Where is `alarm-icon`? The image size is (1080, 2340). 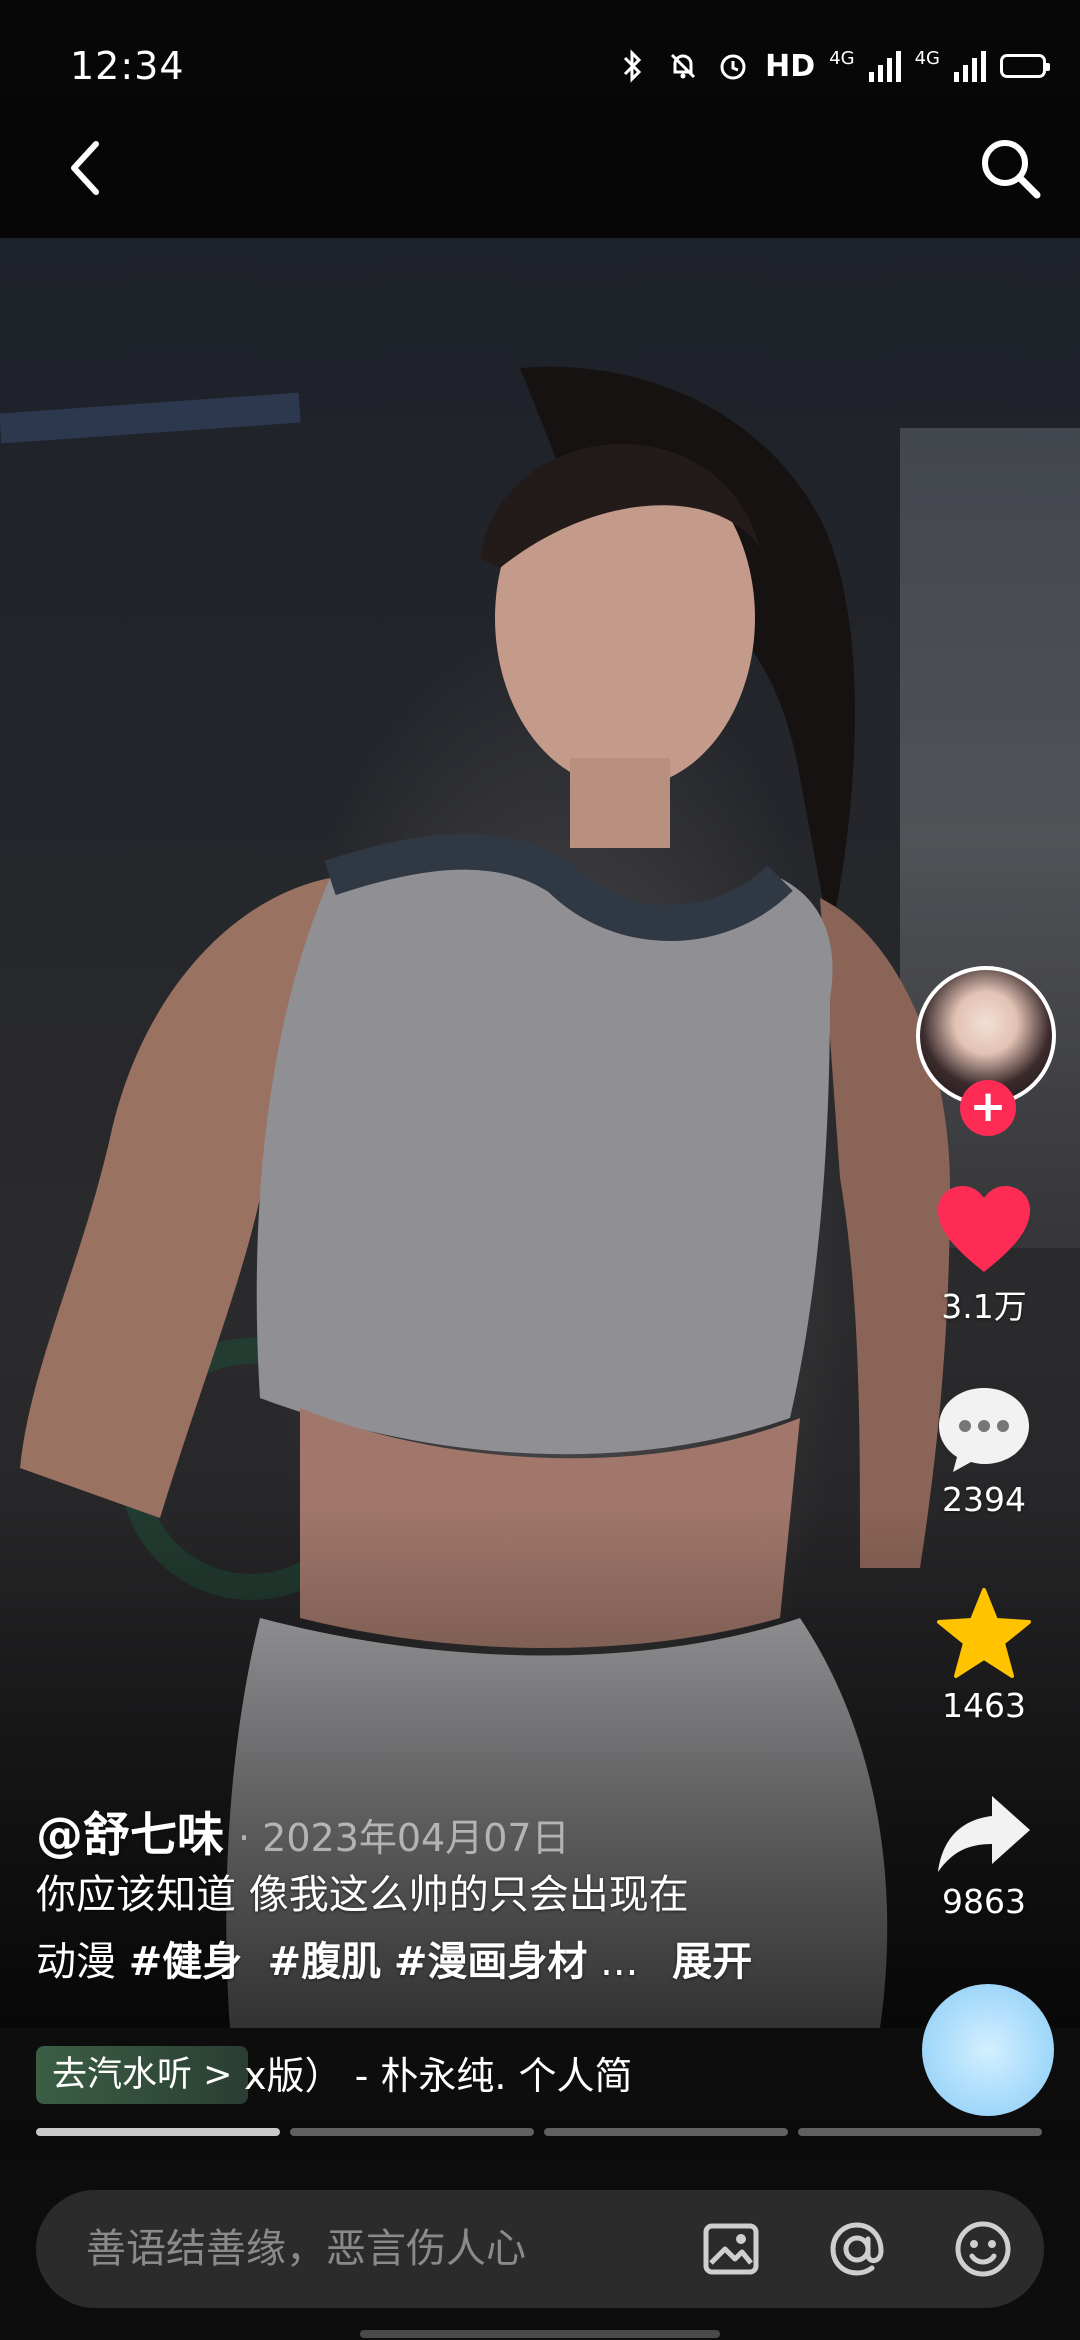 alarm-icon is located at coordinates (733, 66).